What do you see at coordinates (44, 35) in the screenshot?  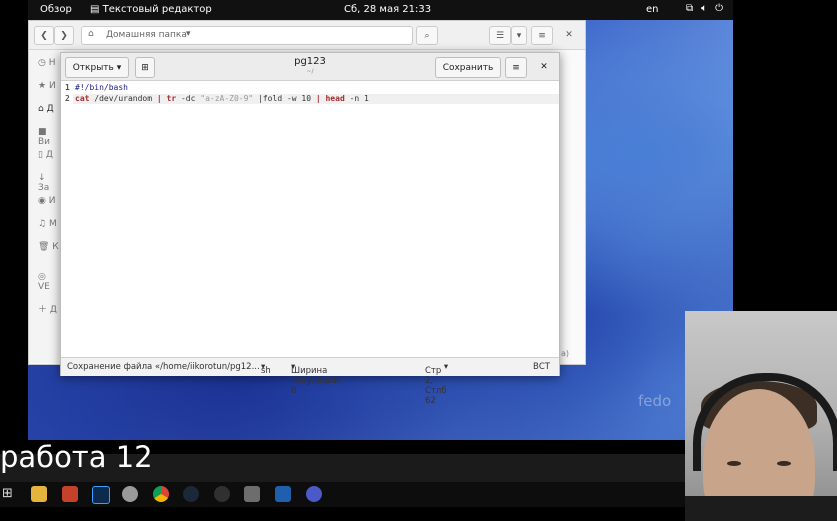 I see `back-button: ❮` at bounding box center [44, 35].